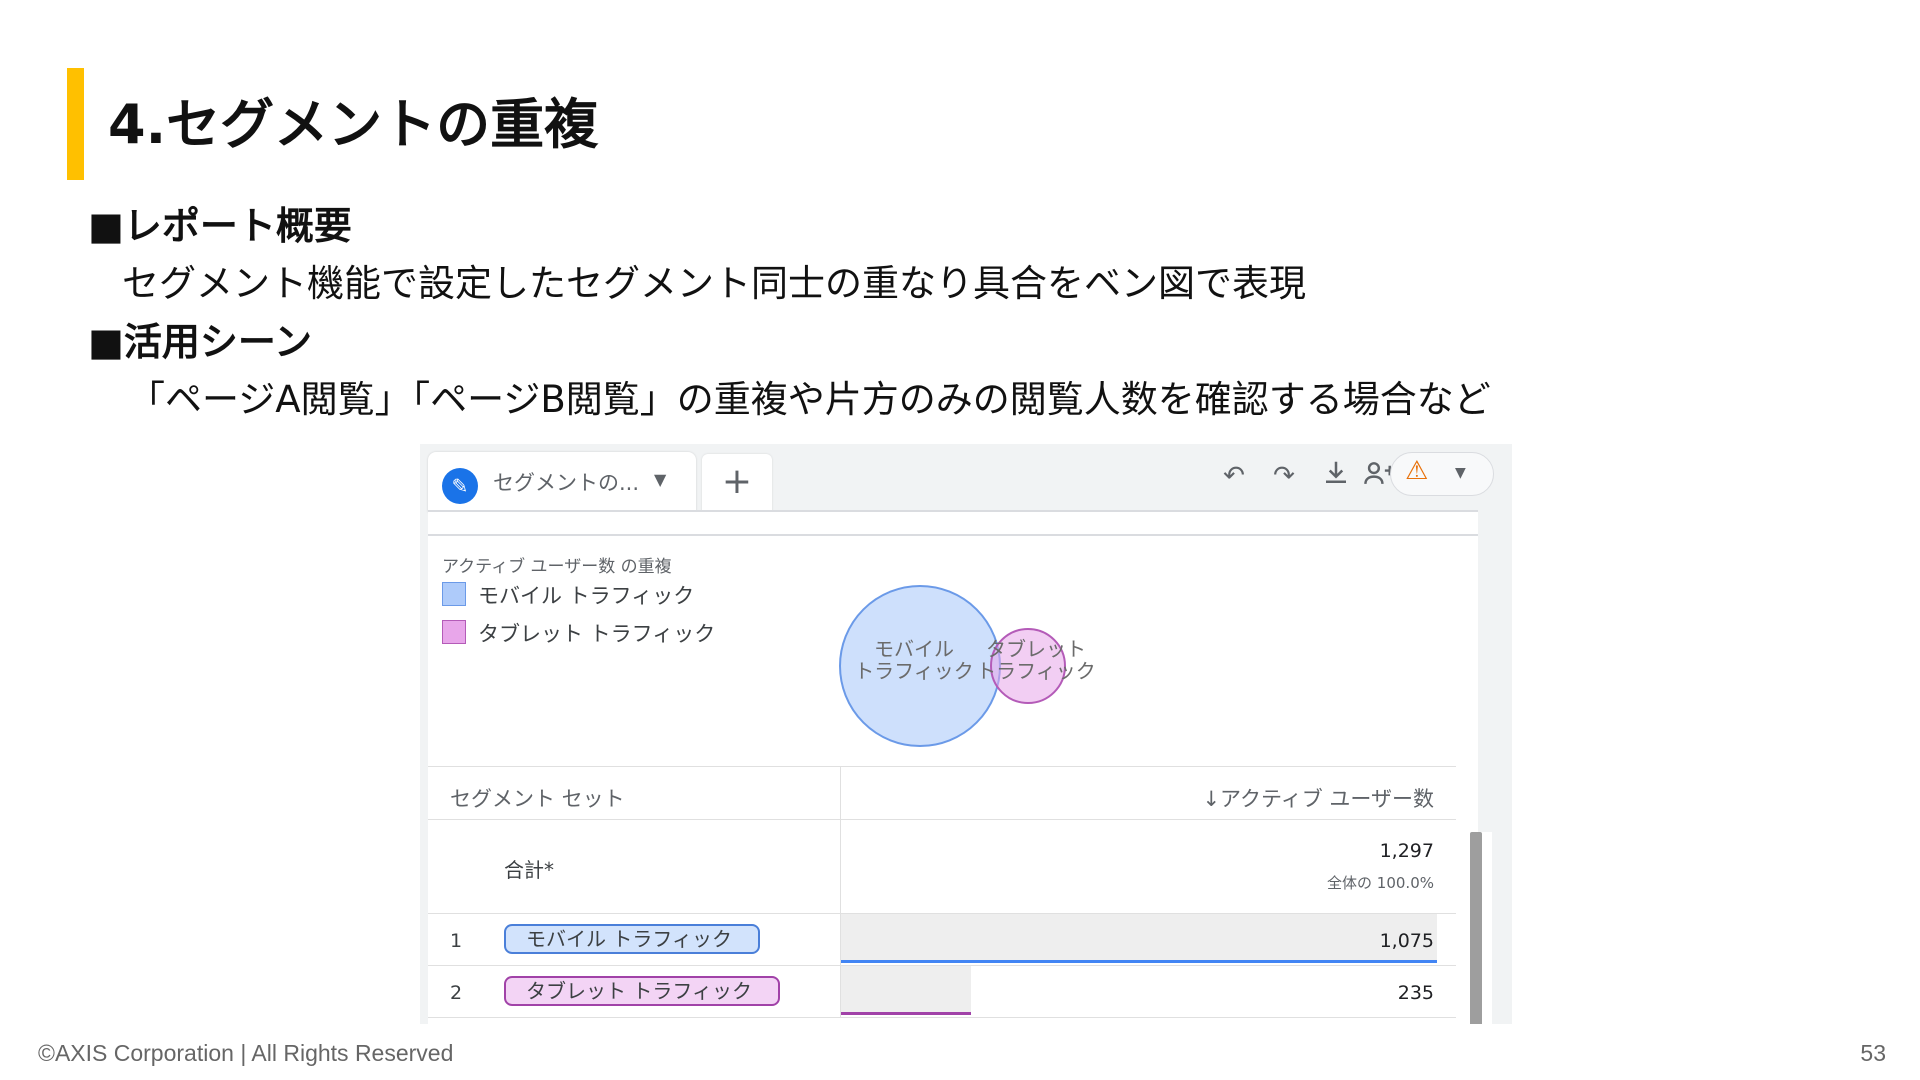 Image resolution: width=1920 pixels, height=1080 pixels. I want to click on warning-icon: ⚠, so click(1417, 471).